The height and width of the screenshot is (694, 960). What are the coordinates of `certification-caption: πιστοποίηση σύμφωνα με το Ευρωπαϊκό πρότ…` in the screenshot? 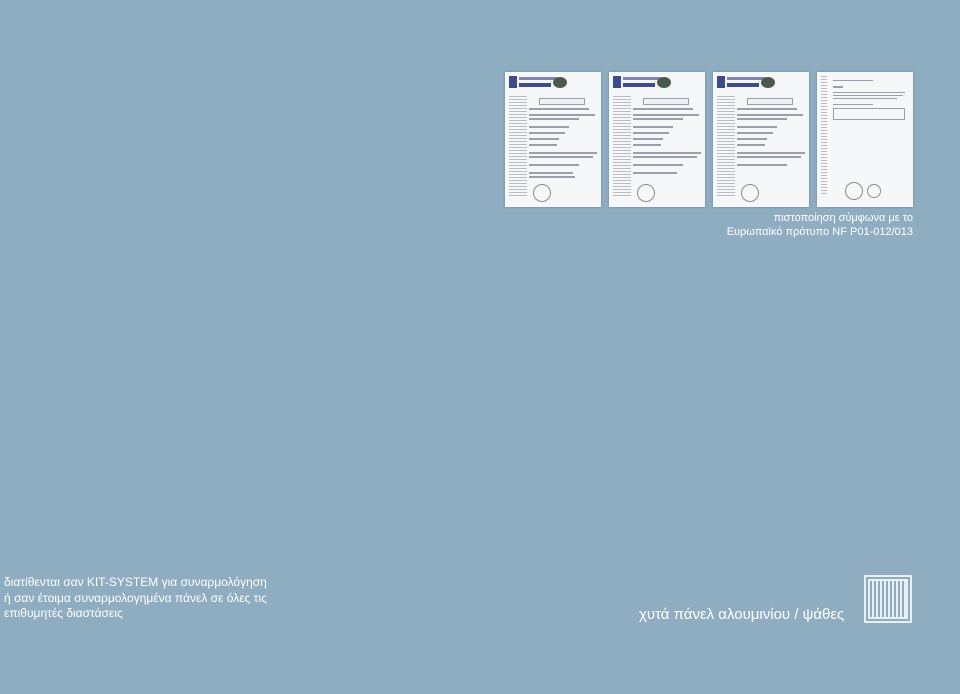 It's located at (820, 225).